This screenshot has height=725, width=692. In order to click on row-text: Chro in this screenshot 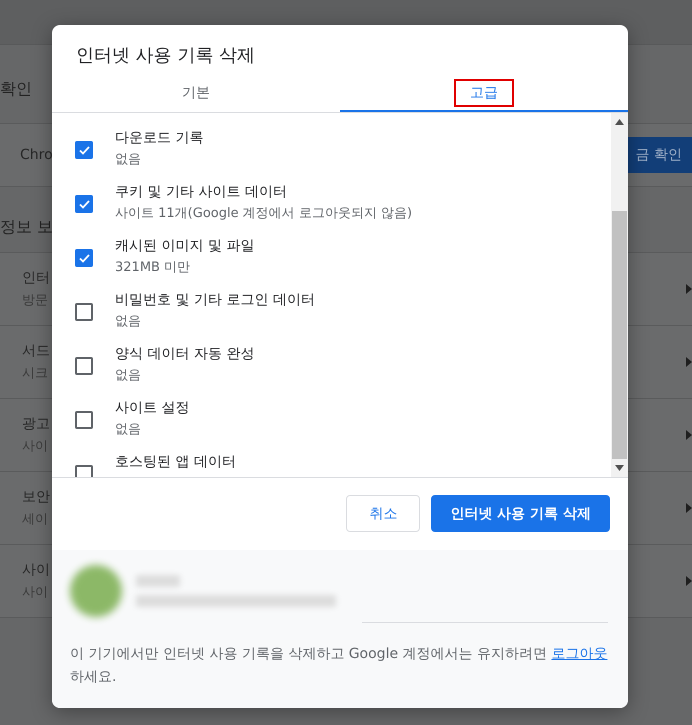, I will do `click(36, 155)`.